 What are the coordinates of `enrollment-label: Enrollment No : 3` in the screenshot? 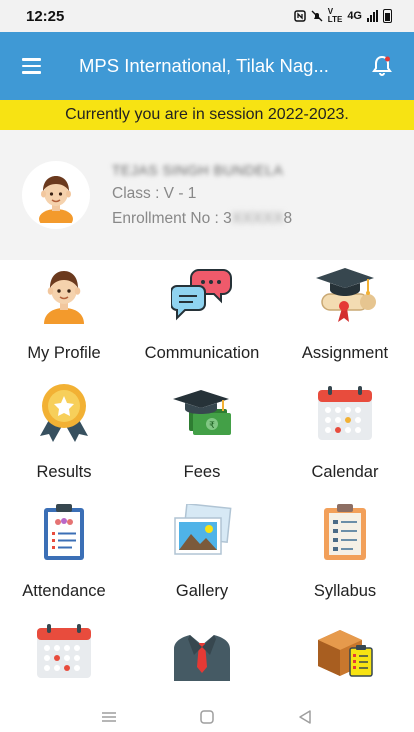 It's located at (172, 218).